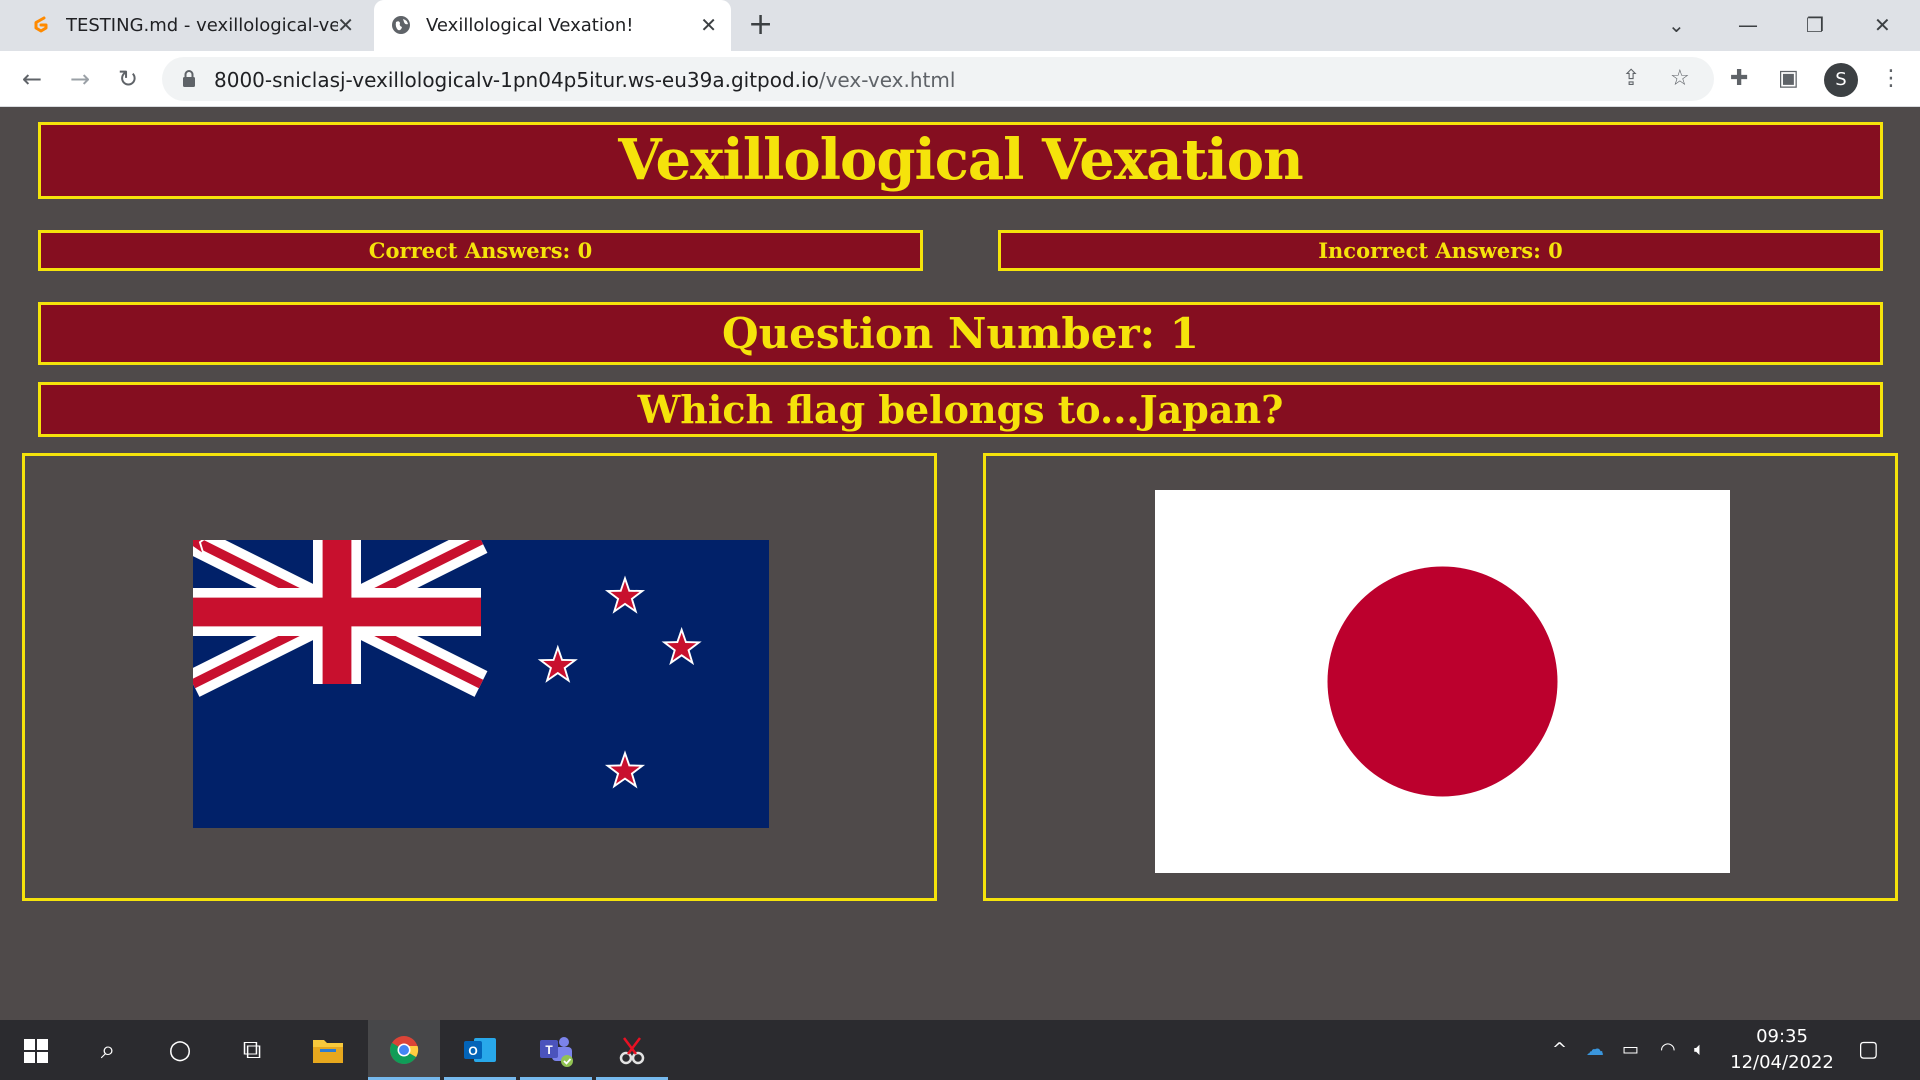  I want to click on wifi-icon: ◠, so click(1668, 1050).